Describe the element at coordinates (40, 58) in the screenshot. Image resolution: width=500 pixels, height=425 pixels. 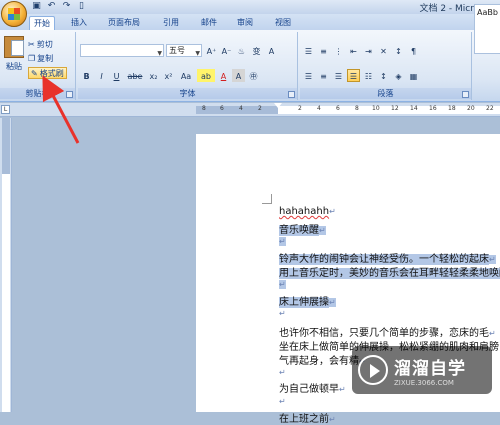
I see `copy-button: ❐ 复制` at that location.